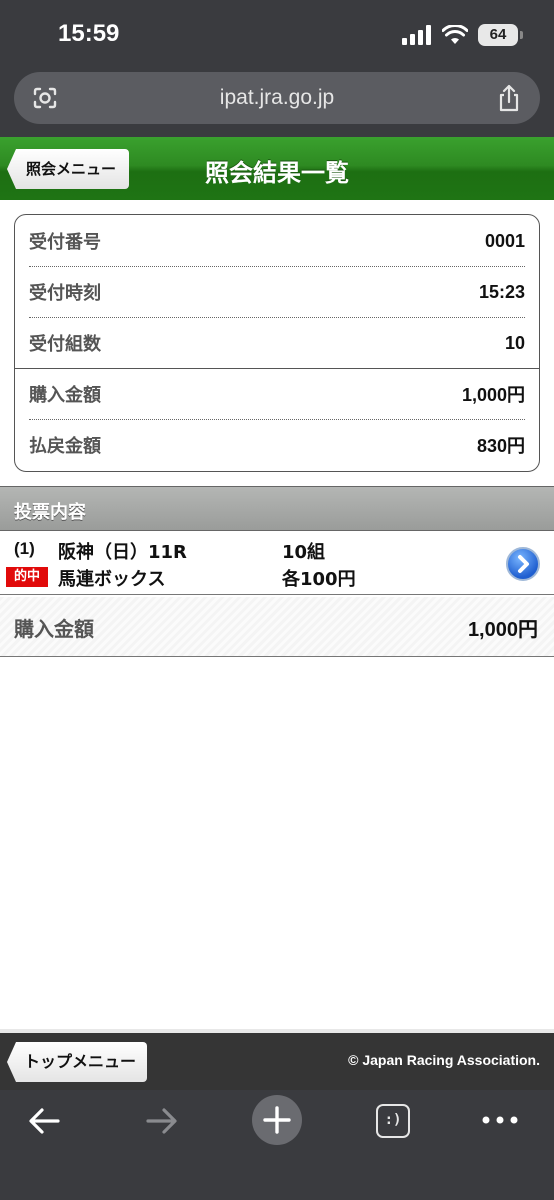 This screenshot has width=554, height=1200. Describe the element at coordinates (277, 241) in the screenshot. I see `summary-row-receipt-number: 受付番号 0001` at that location.